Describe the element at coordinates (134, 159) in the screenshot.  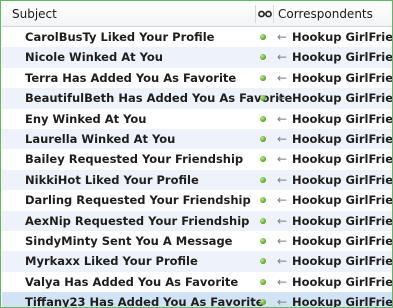
I see `message-subject: Bailey Requested Your Friendship` at that location.